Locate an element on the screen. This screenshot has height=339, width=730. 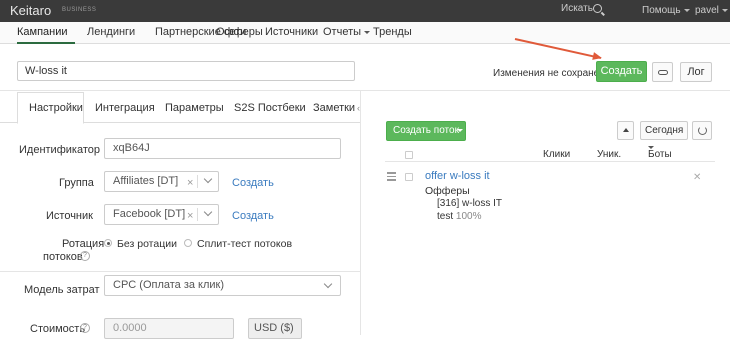
tab-parameters: Параметры is located at coordinates (194, 108).